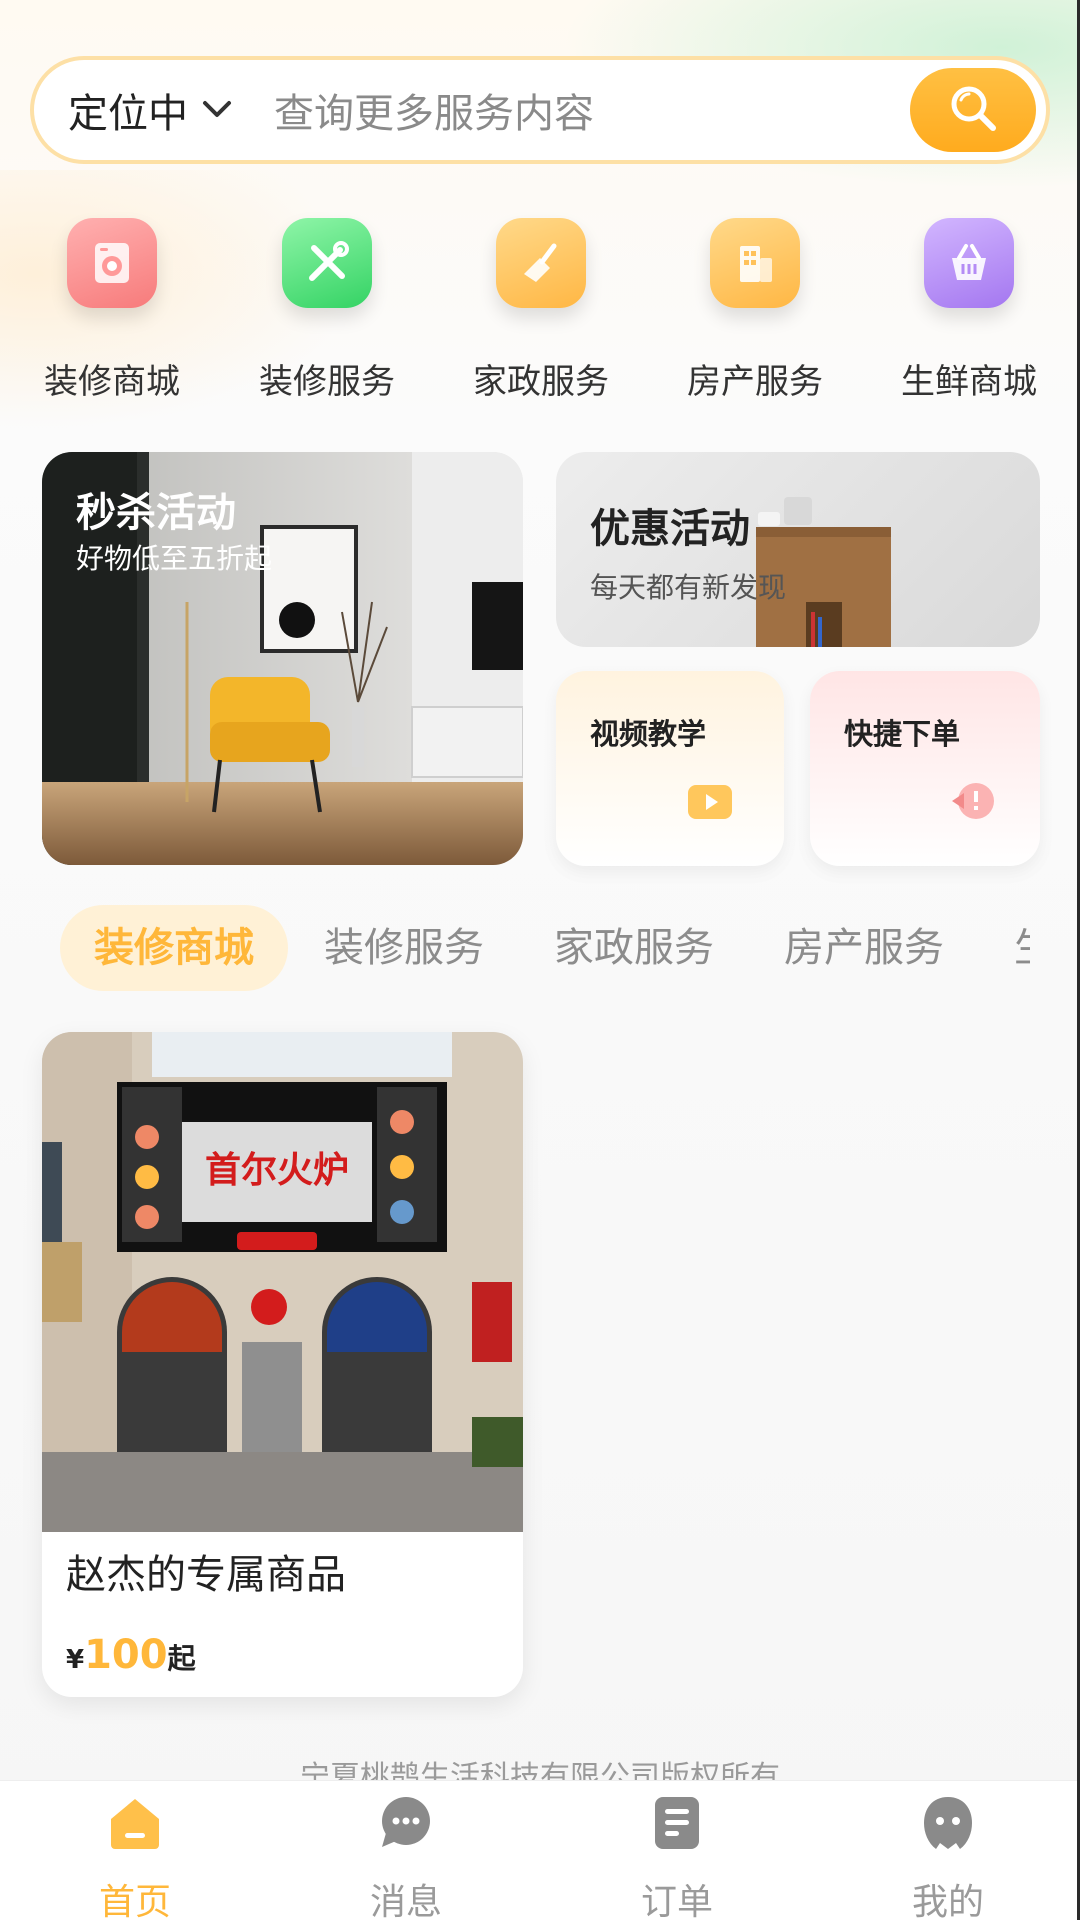  What do you see at coordinates (925, 768) in the screenshot?
I see `quick-order-card: 快捷下单` at bounding box center [925, 768].